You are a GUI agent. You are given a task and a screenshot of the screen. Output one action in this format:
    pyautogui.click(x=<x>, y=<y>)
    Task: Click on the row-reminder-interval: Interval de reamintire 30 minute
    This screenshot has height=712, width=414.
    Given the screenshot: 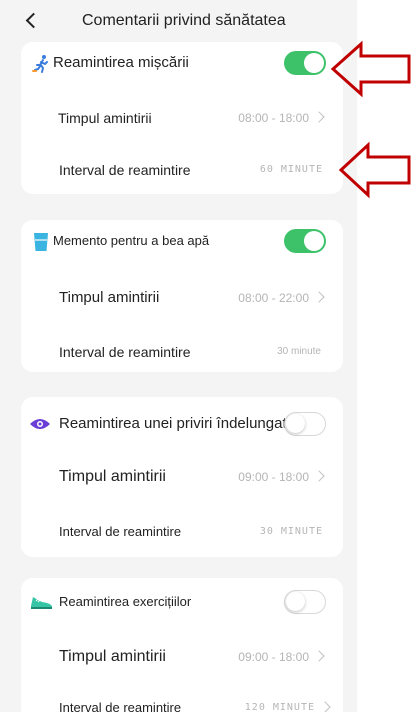 What is the action you would take?
    pyautogui.click(x=182, y=352)
    